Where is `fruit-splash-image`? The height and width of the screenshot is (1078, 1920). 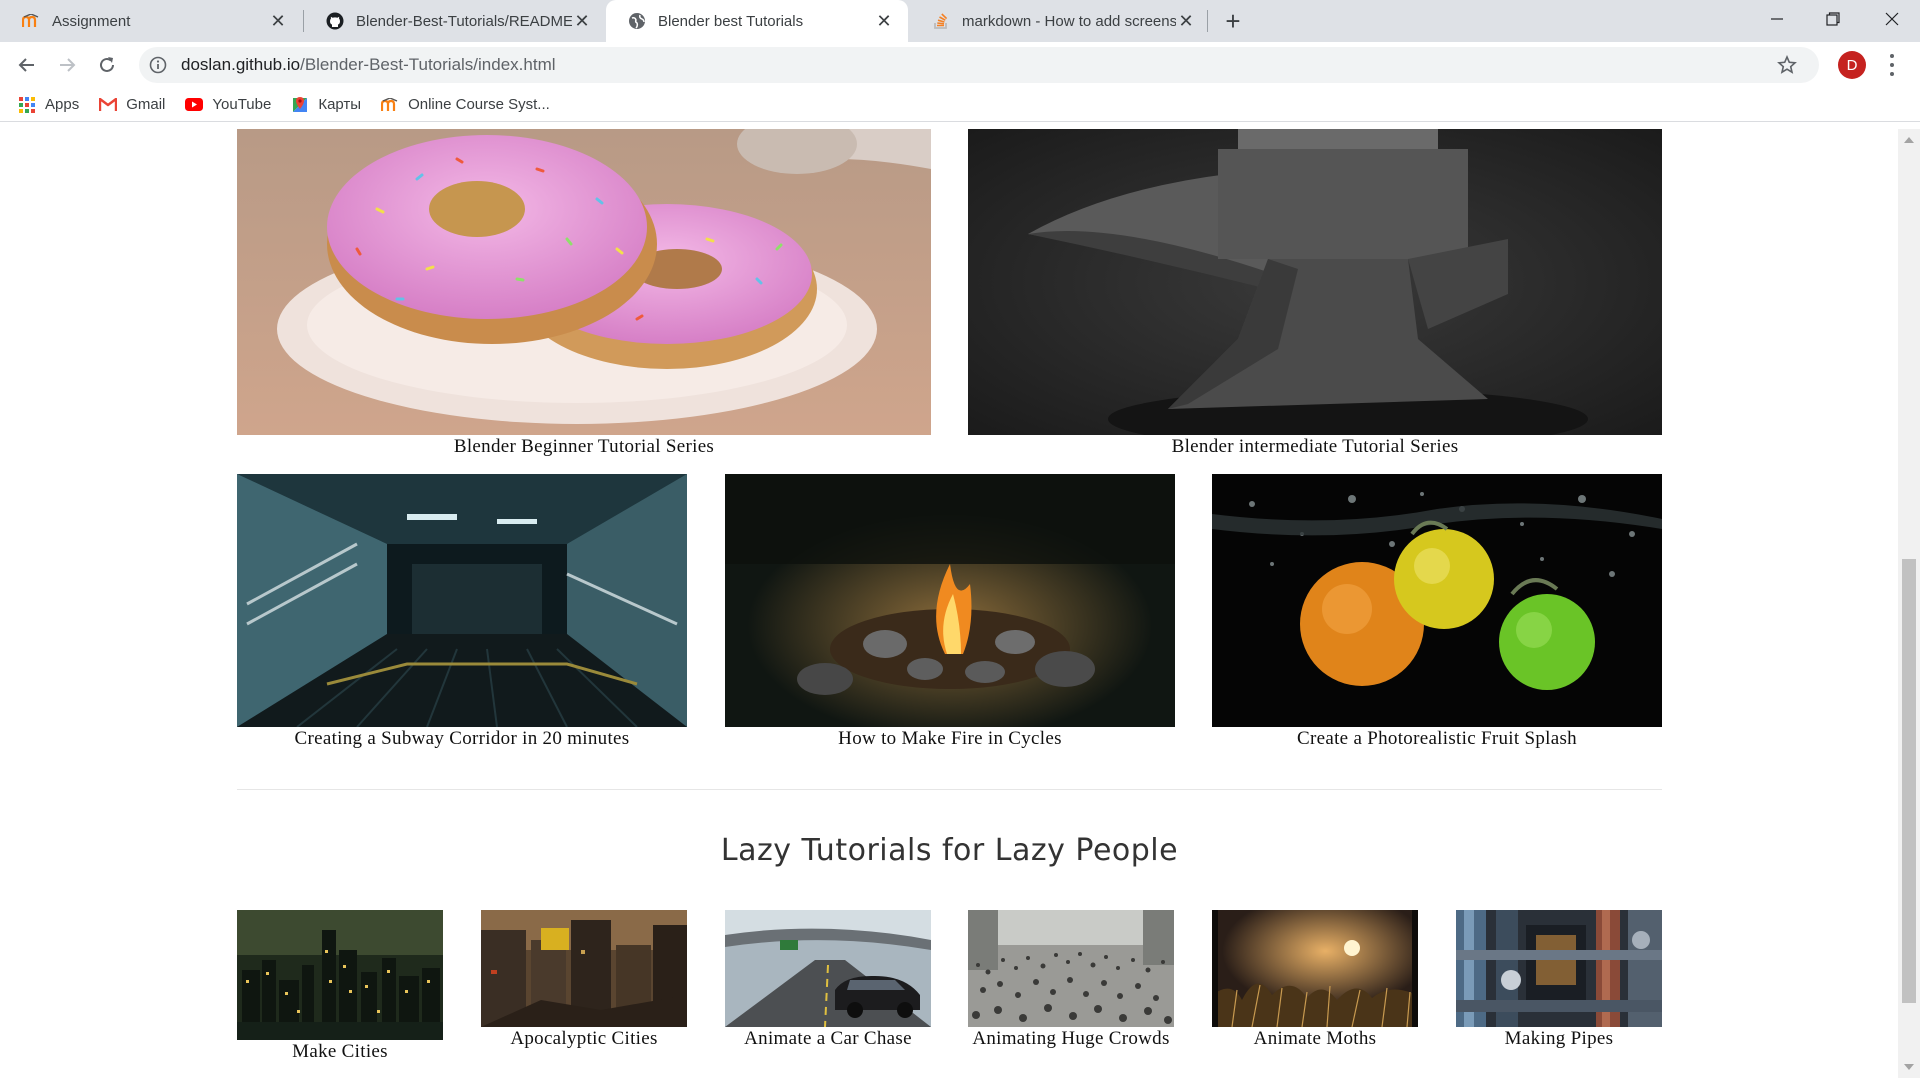
fruit-splash-image is located at coordinates (1437, 600).